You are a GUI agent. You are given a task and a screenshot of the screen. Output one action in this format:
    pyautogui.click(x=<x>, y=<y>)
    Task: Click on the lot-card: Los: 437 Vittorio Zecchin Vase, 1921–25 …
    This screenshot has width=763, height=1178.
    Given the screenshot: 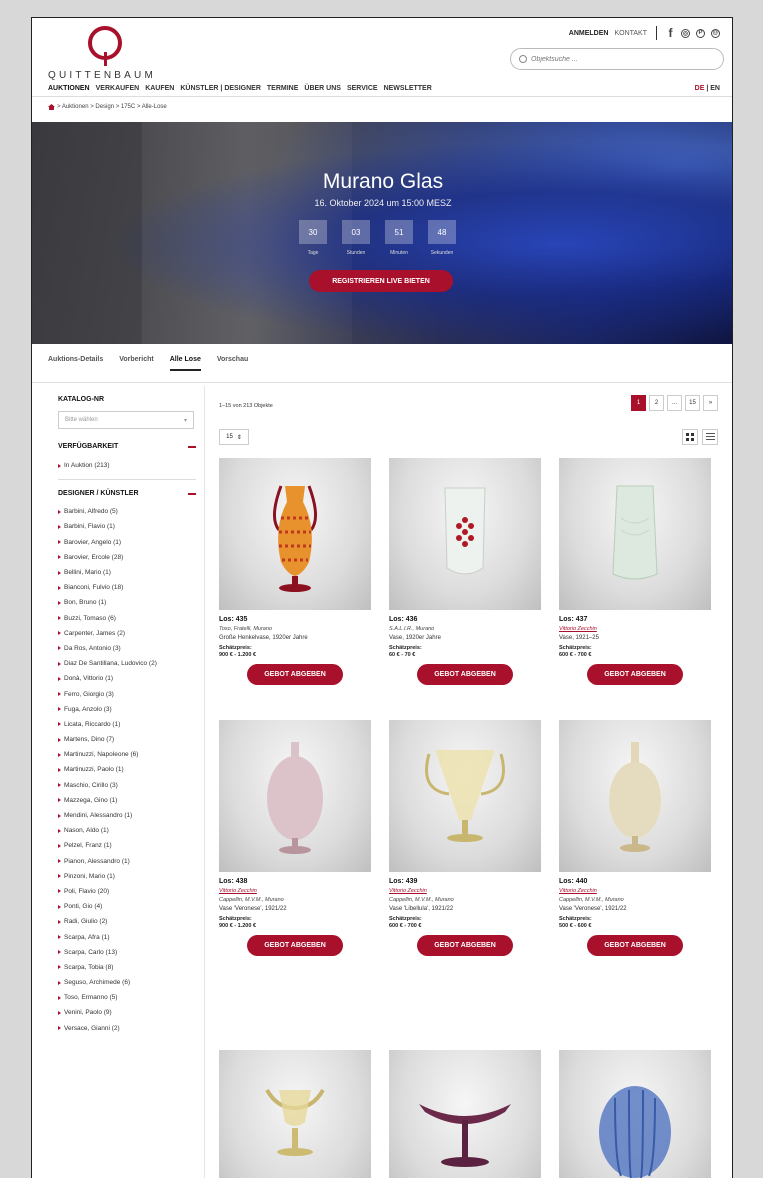 What is the action you would take?
    pyautogui.click(x=635, y=571)
    